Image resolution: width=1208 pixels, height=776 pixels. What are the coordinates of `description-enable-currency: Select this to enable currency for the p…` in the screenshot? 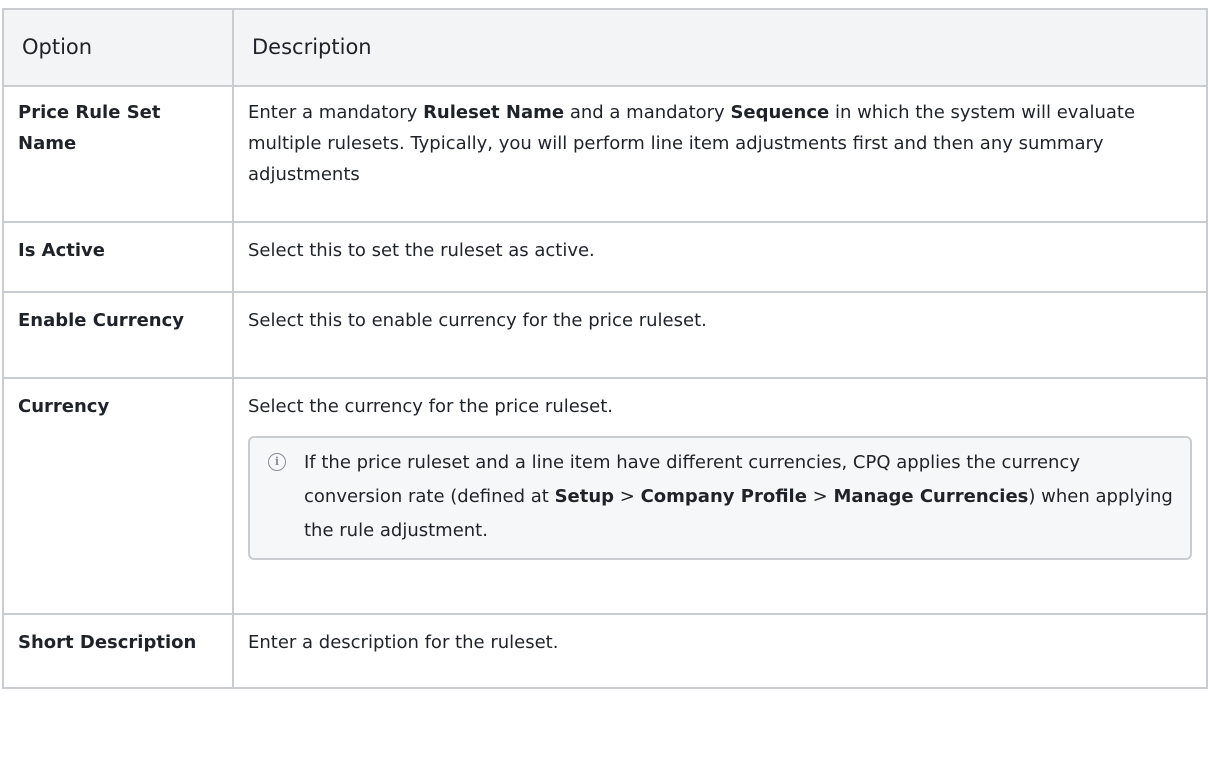 It's located at (720, 335).